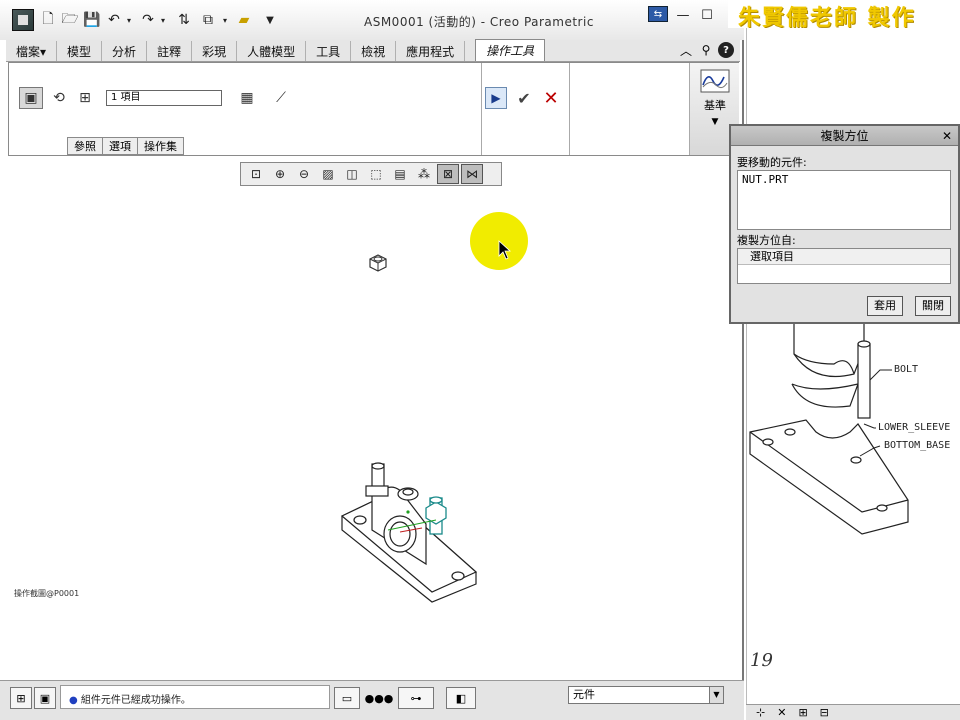 The image size is (960, 720). What do you see at coordinates (646, 695) in the screenshot?
I see `selection-filter-select: 元件 ▼` at bounding box center [646, 695].